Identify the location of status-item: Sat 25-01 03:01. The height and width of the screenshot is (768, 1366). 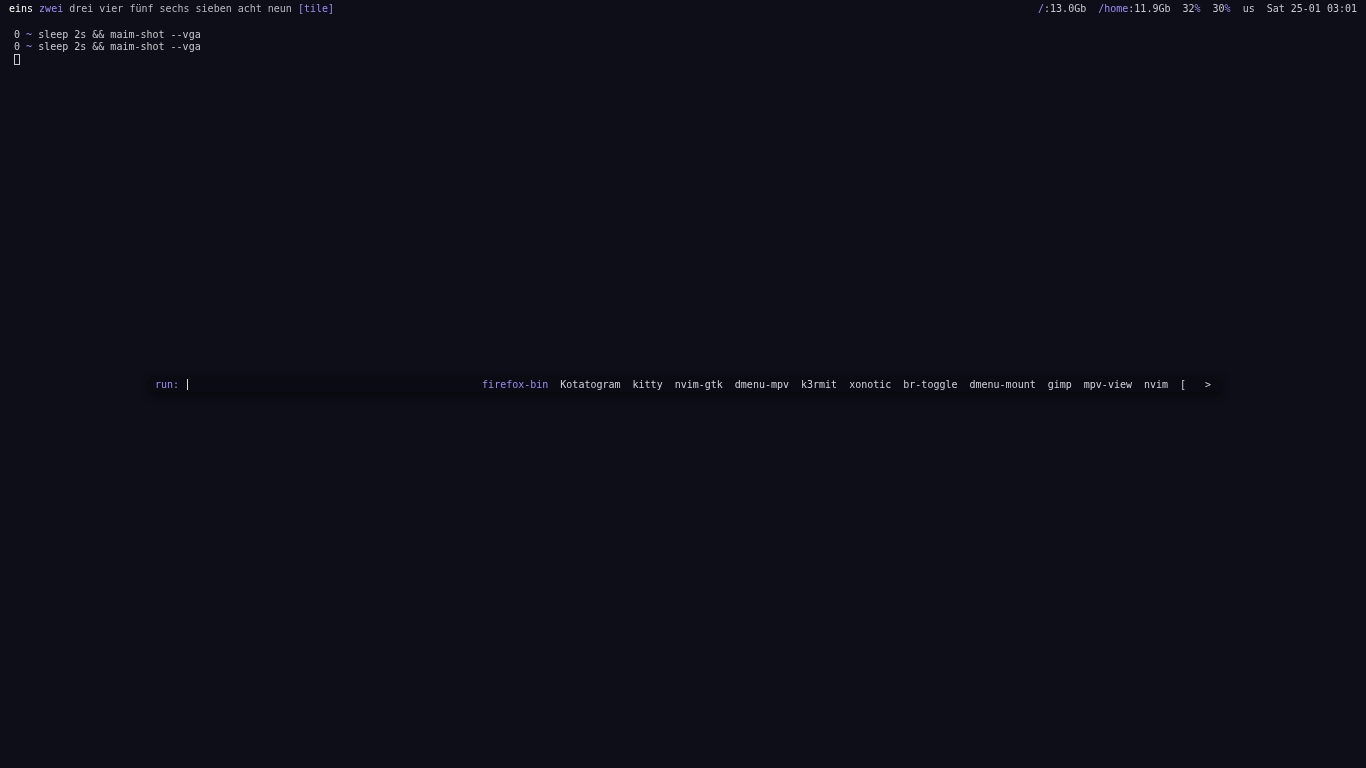
(1311, 8).